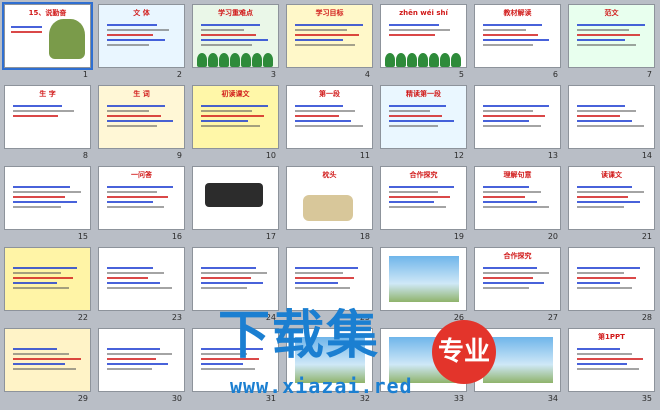 The height and width of the screenshot is (410, 660). I want to click on slide-thumbnail: 生 词, so click(141, 117).